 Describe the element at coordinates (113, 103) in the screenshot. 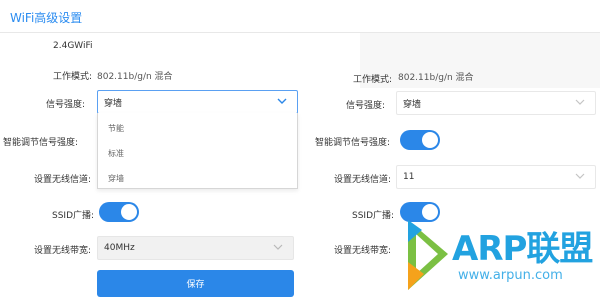

I see `signal-strength-value: 穿墙` at that location.